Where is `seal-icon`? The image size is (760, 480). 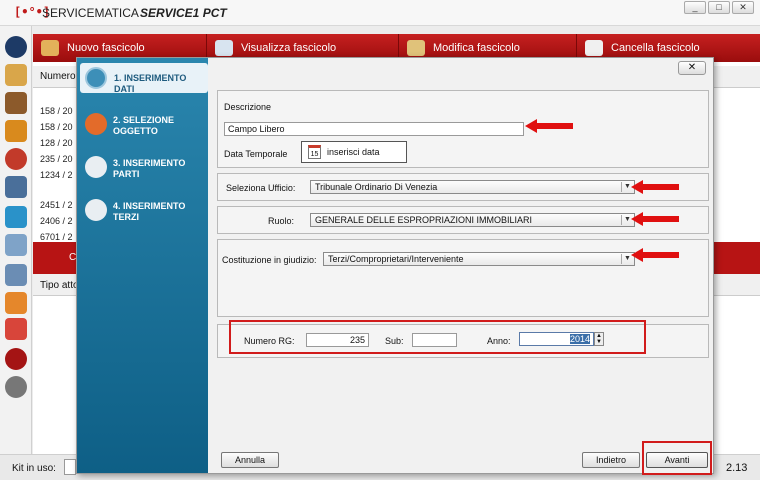
seal-icon is located at coordinates (16, 359).